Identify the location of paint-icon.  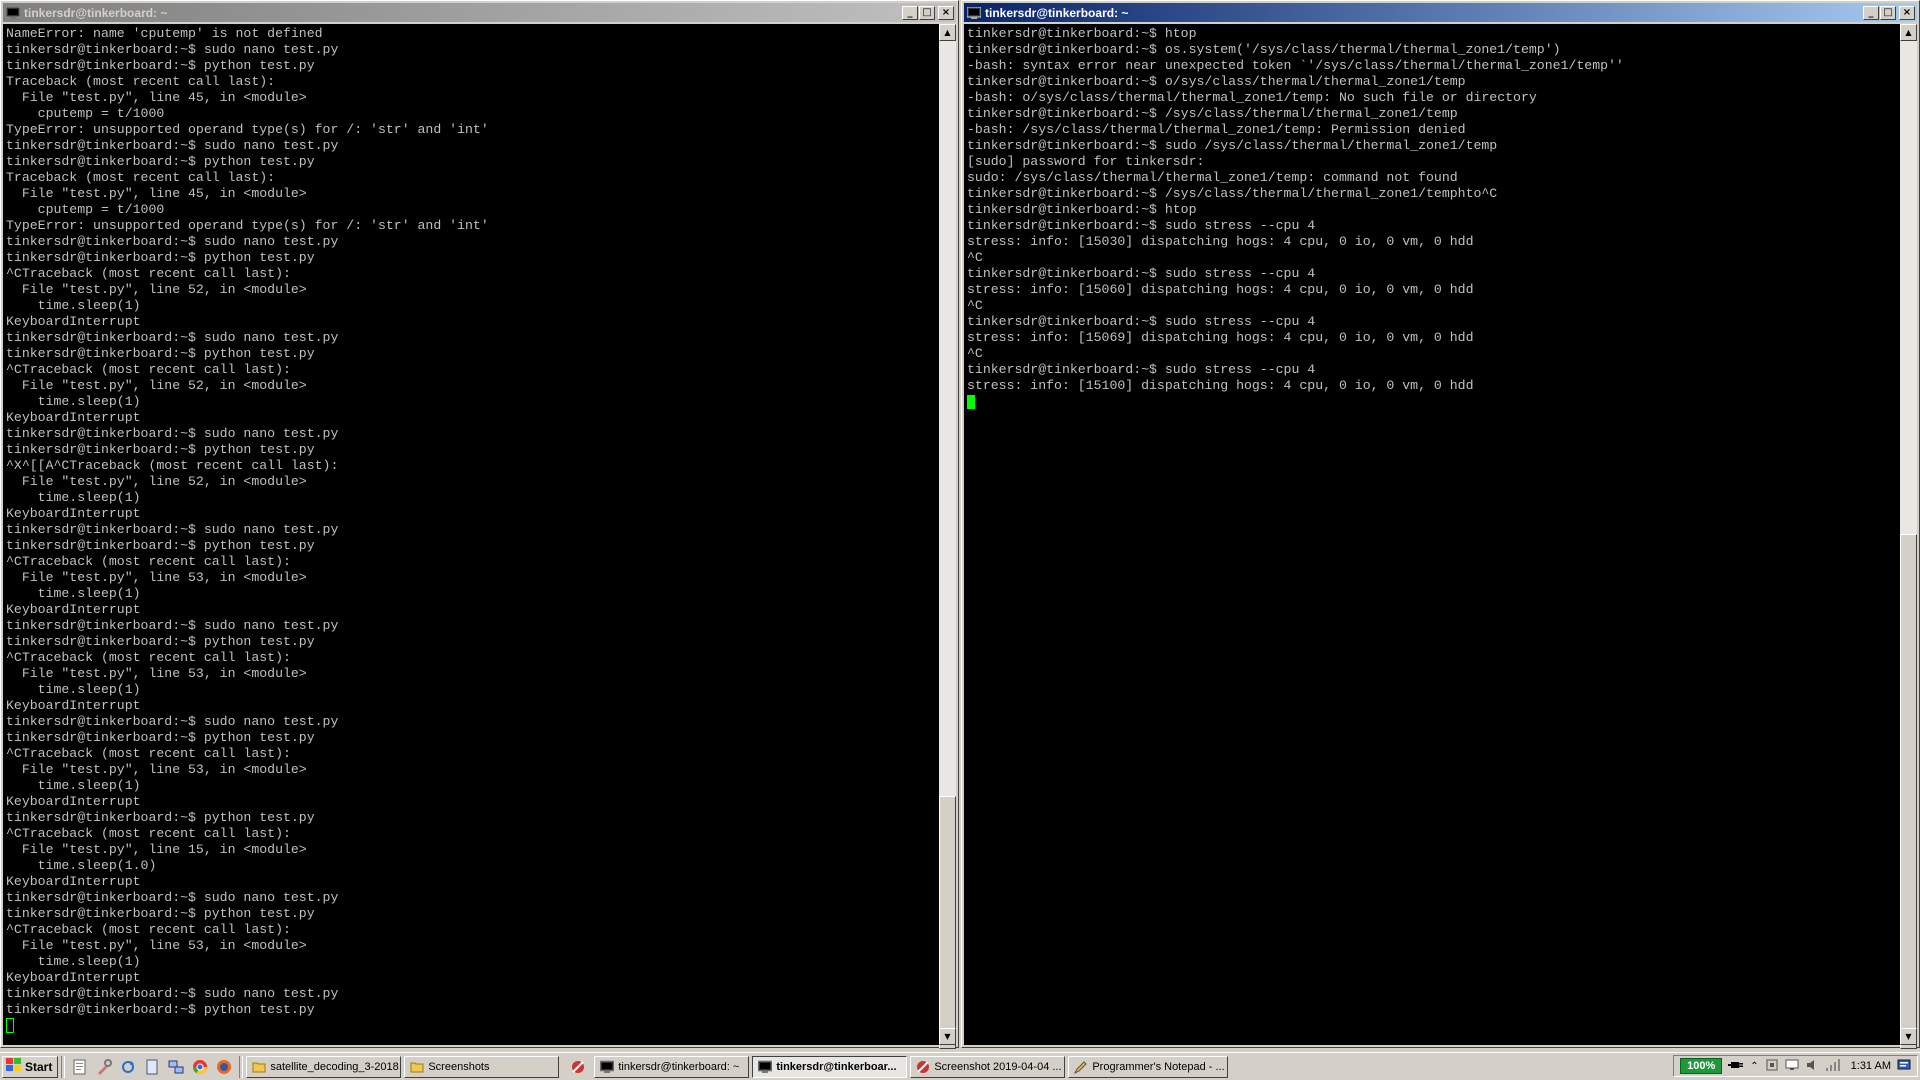
(578, 1067).